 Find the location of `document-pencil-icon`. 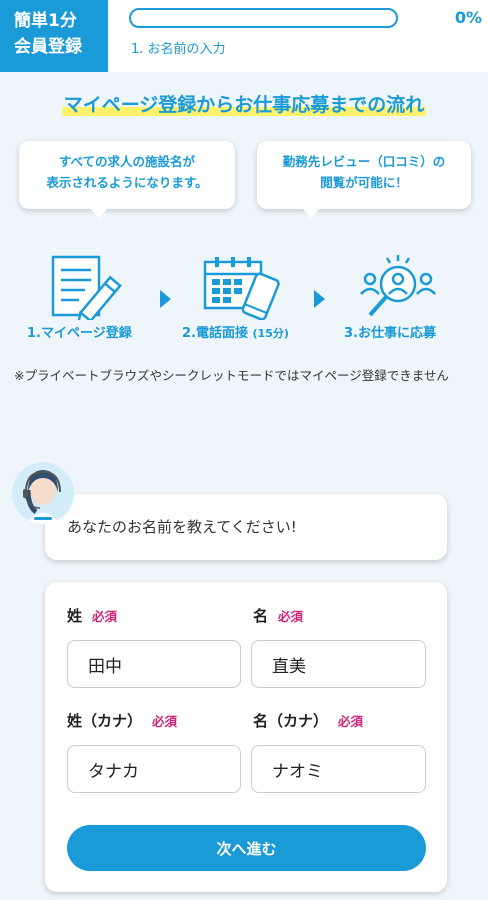

document-pencil-icon is located at coordinates (86, 287).